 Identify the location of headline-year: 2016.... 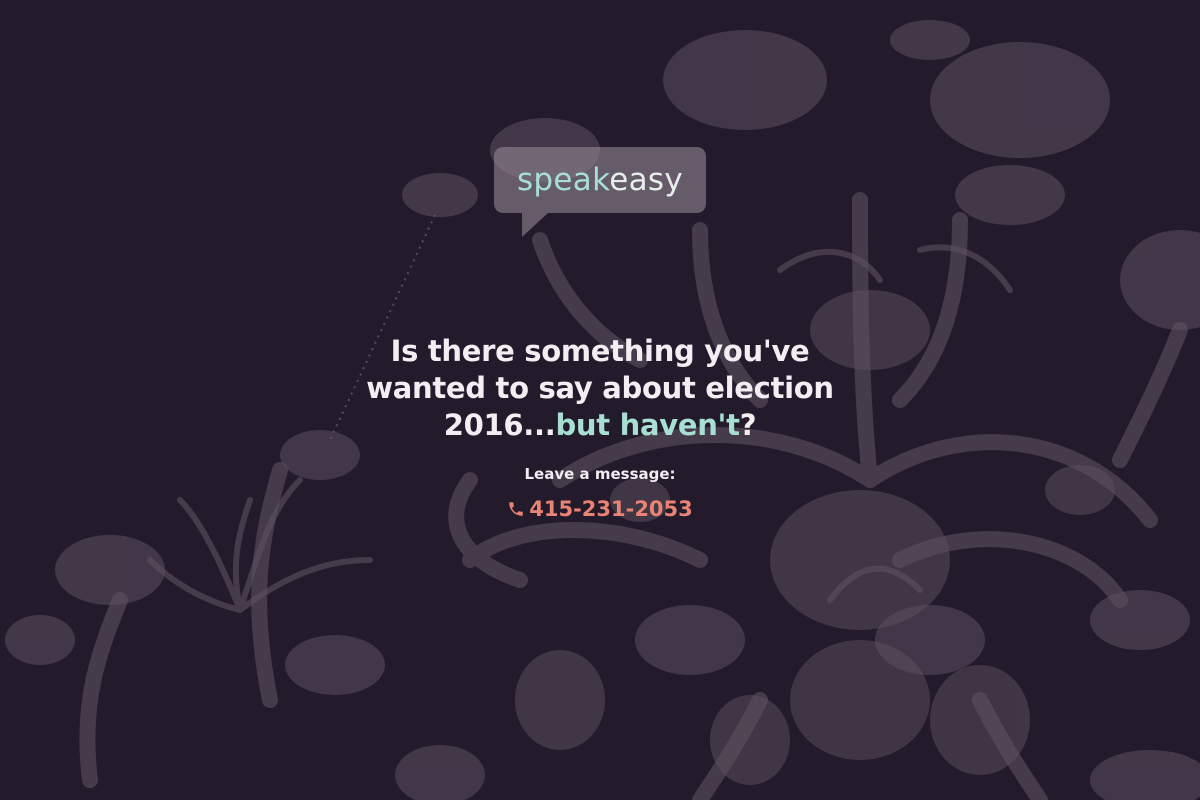
(499, 425).